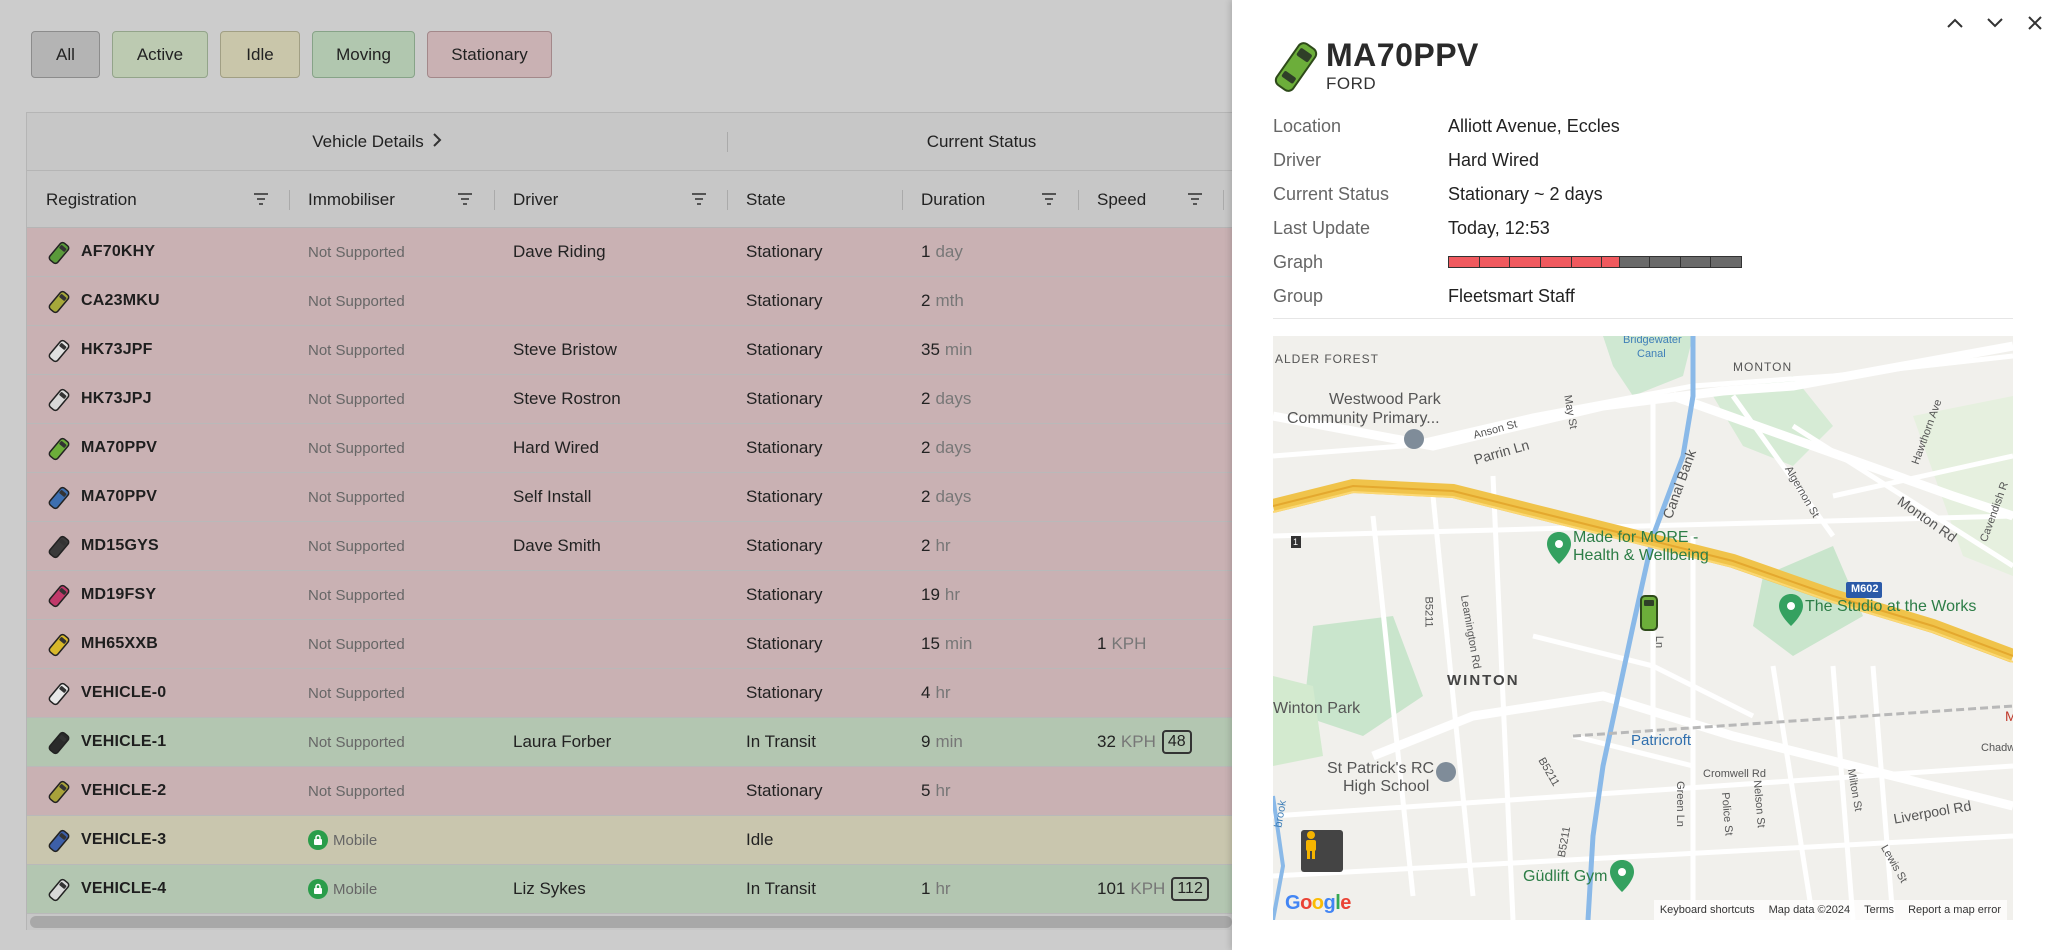 The image size is (2048, 950). What do you see at coordinates (953, 199) in the screenshot?
I see `column-duration: Duration` at bounding box center [953, 199].